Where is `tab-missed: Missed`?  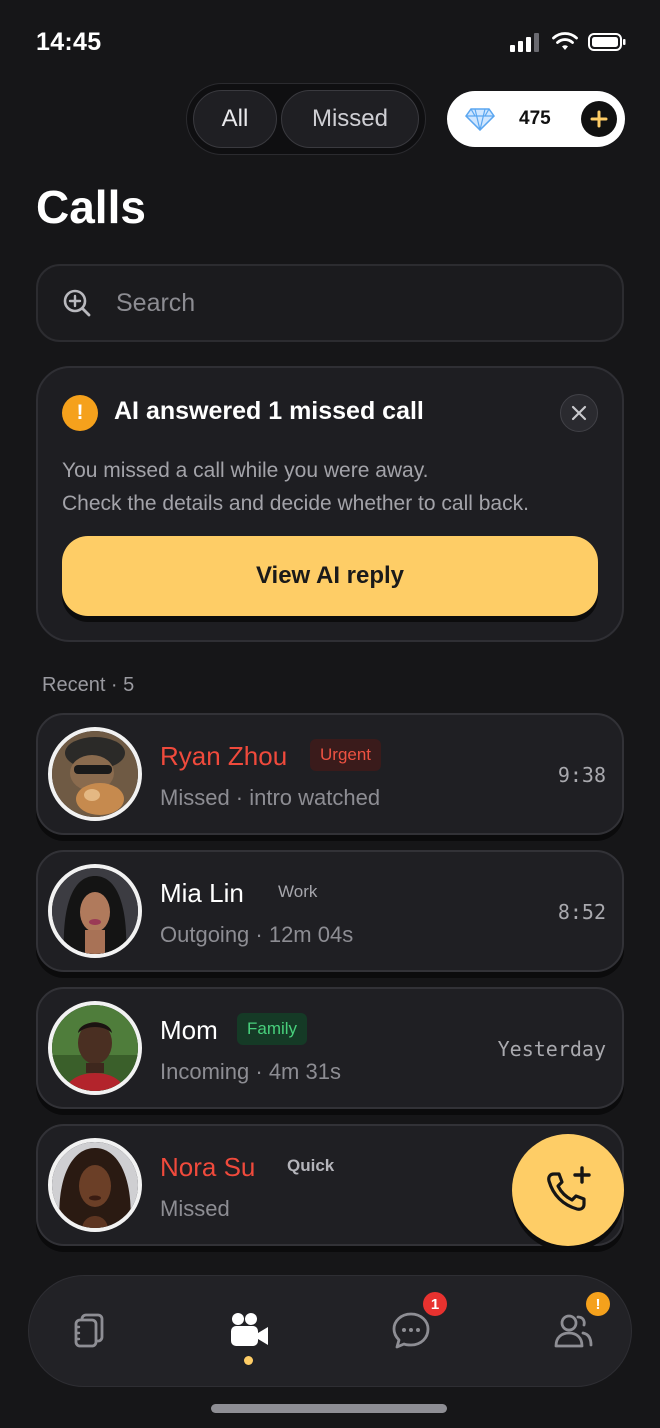 tab-missed: Missed is located at coordinates (350, 119).